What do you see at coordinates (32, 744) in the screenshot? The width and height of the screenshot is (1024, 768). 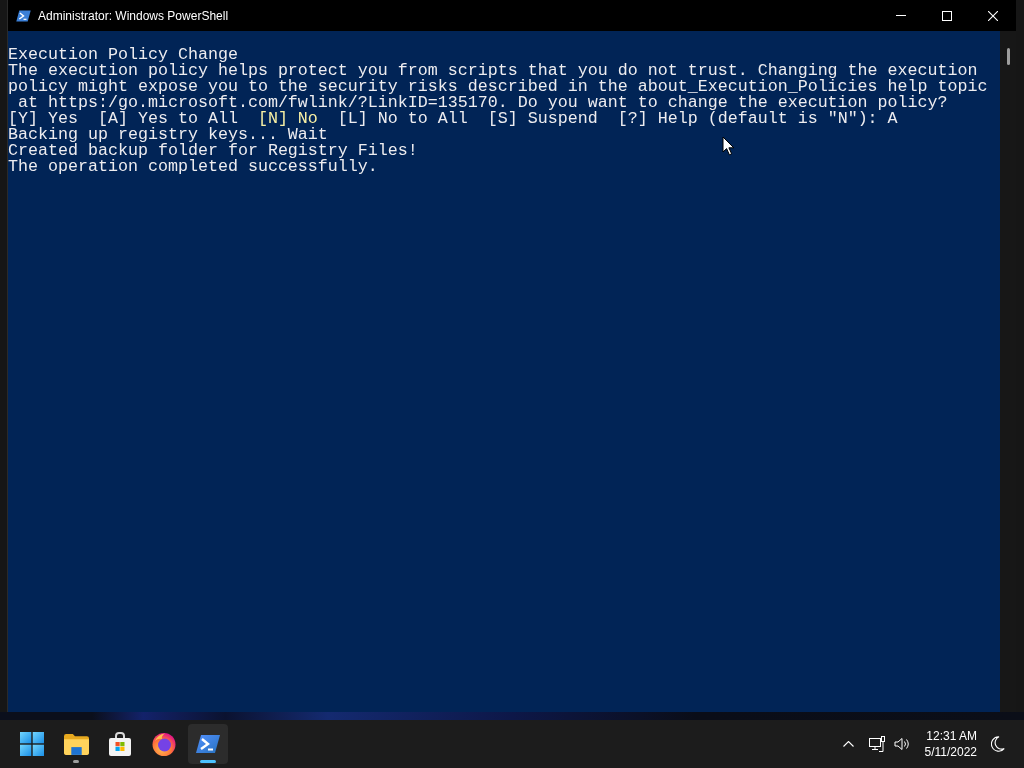 I see `four-squares-icon` at bounding box center [32, 744].